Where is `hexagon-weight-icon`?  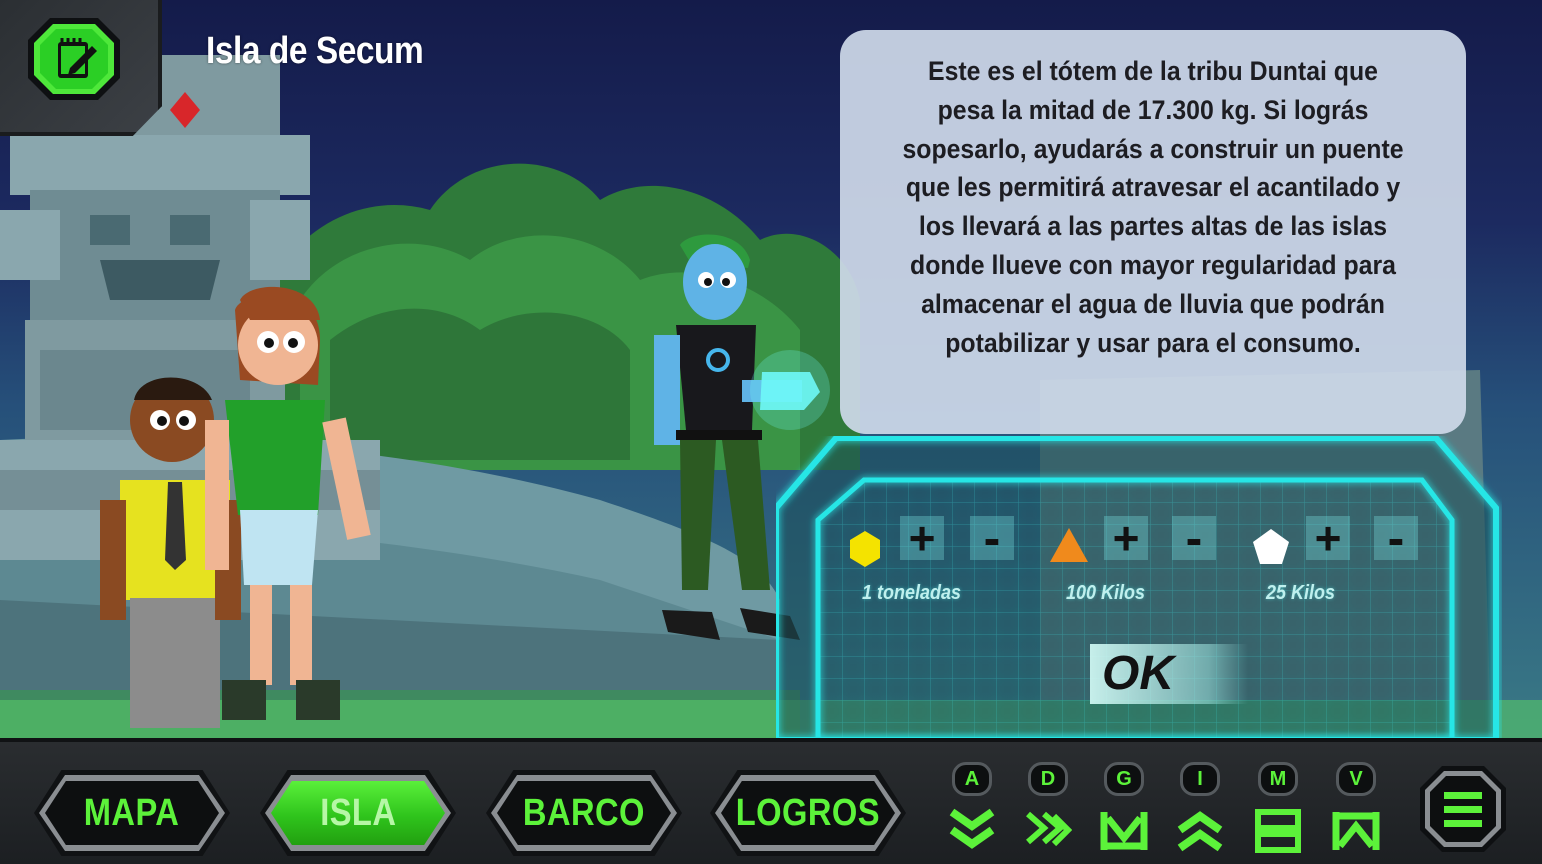
hexagon-weight-icon is located at coordinates (865, 549).